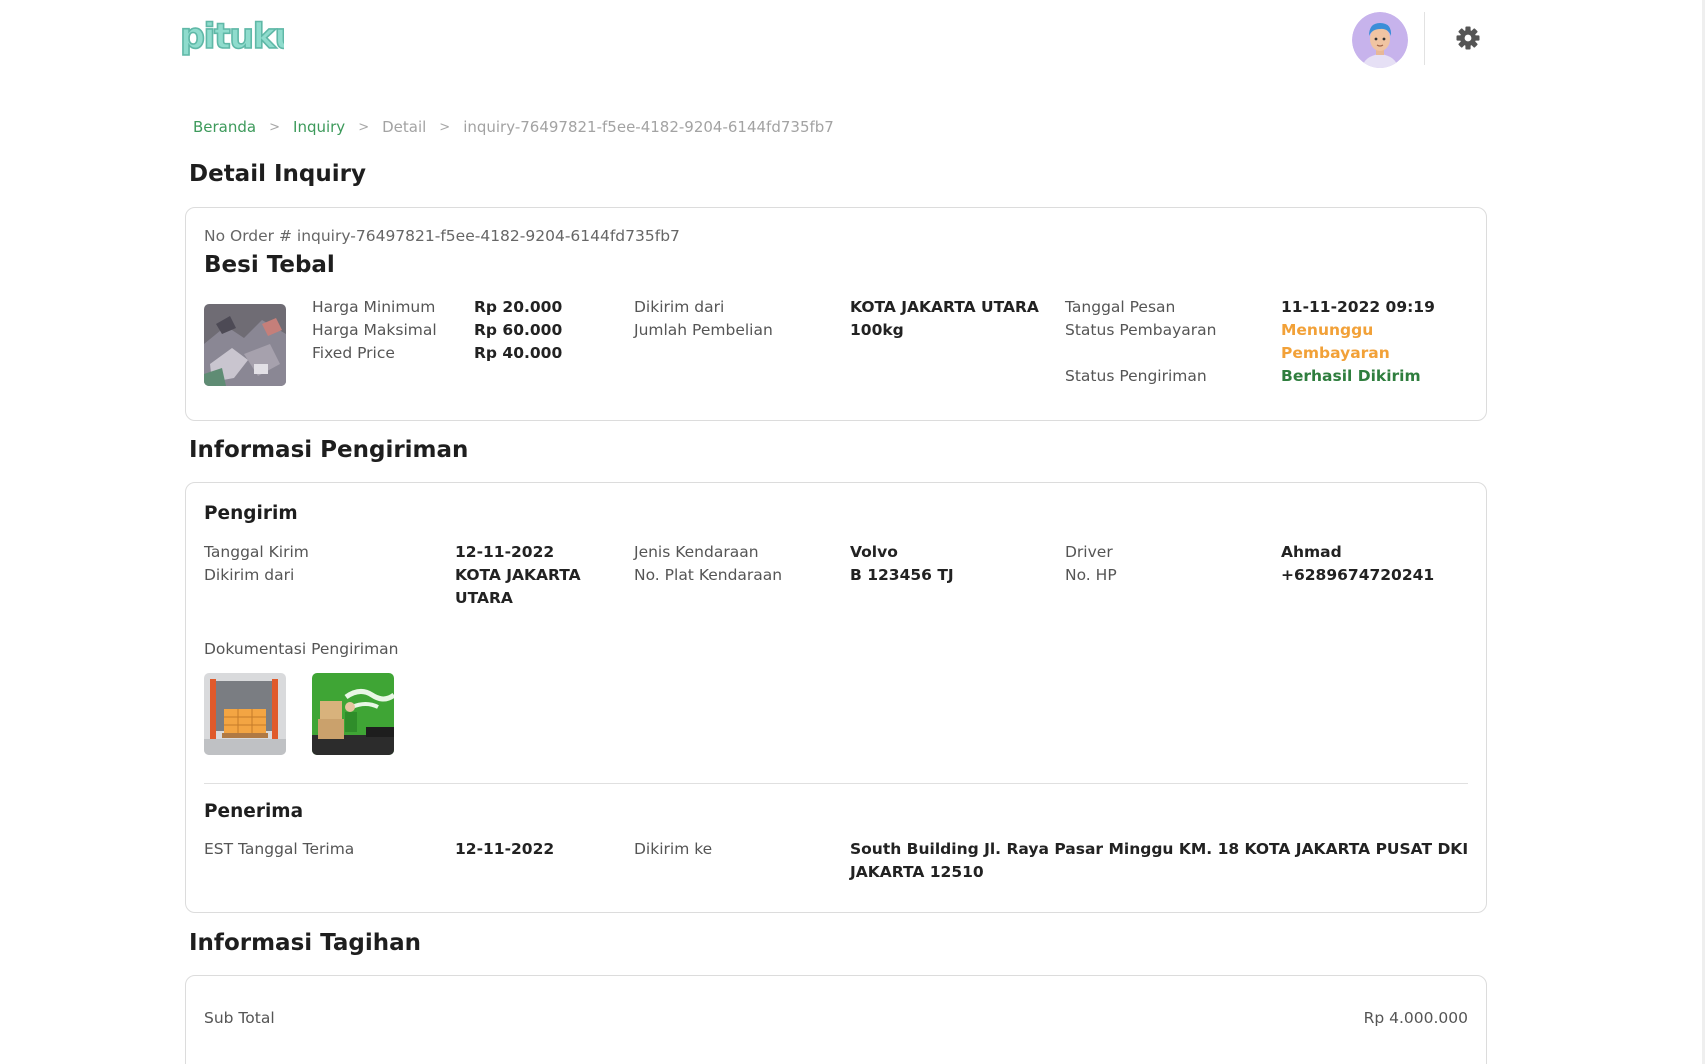 This screenshot has height=1064, width=1705. I want to click on breadcrumb-inquiry: Inquiry, so click(319, 127).